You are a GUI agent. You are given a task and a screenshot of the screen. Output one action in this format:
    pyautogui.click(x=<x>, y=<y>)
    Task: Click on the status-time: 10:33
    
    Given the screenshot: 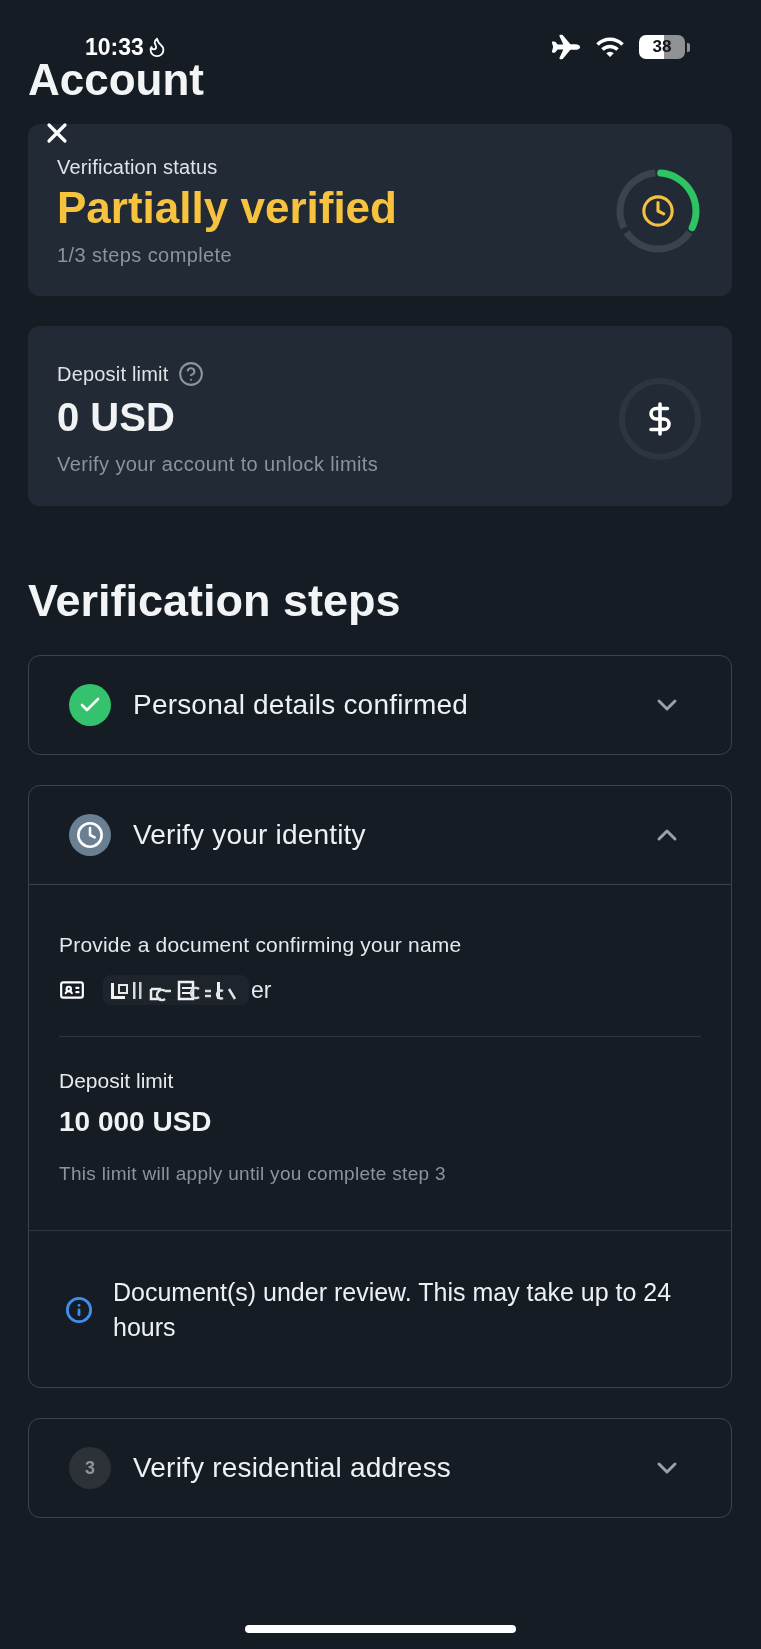 What is the action you would take?
    pyautogui.click(x=114, y=47)
    